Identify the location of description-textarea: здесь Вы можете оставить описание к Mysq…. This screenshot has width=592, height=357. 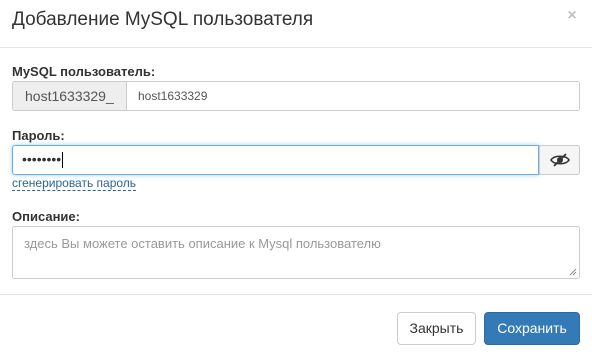
(296, 252).